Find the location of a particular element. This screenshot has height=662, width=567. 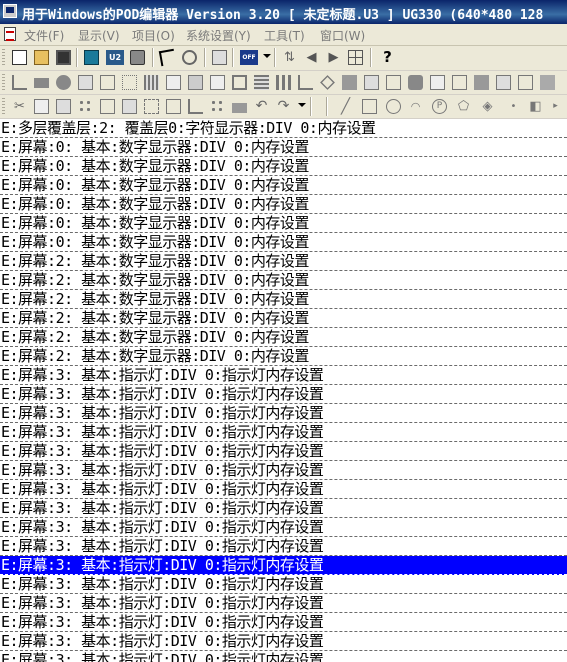

bring-front-icon is located at coordinates (129, 106).